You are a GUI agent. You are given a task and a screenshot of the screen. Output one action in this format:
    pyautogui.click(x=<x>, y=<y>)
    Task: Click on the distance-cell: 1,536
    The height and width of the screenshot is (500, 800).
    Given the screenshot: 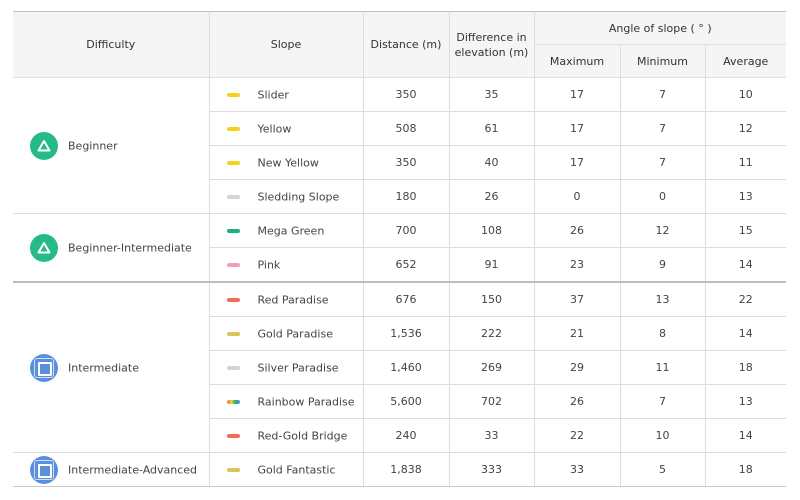 What is the action you would take?
    pyautogui.click(x=406, y=333)
    